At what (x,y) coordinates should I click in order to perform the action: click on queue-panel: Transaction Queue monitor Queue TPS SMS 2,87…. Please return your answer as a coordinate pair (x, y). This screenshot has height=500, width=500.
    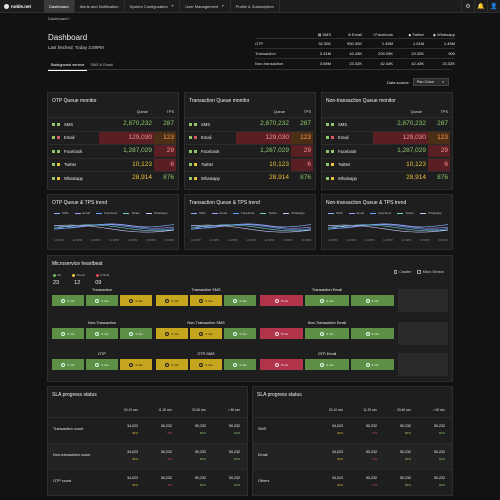
    Looking at the image, I should click on (250, 141).